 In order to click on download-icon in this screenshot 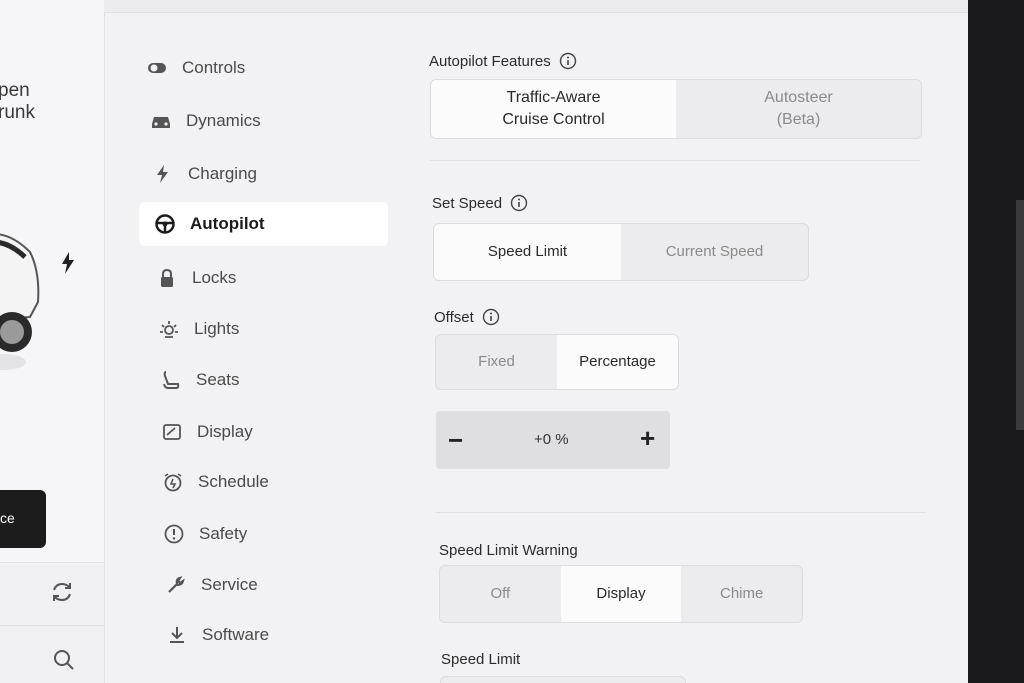, I will do `click(177, 635)`.